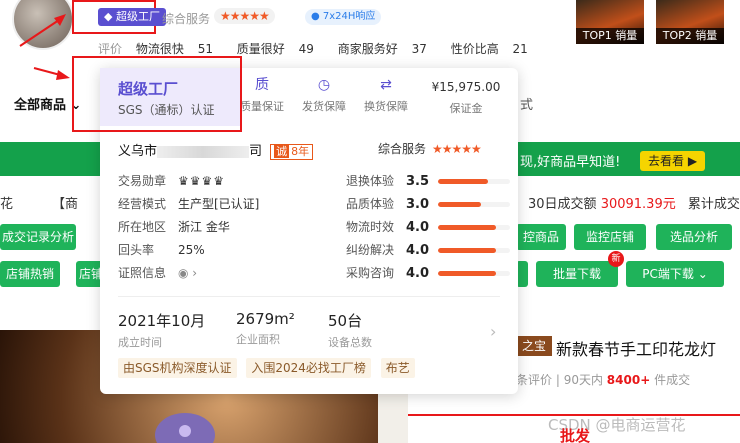 The image size is (740, 443). I want to click on response-pill: ● 7x24H响应, so click(343, 17).